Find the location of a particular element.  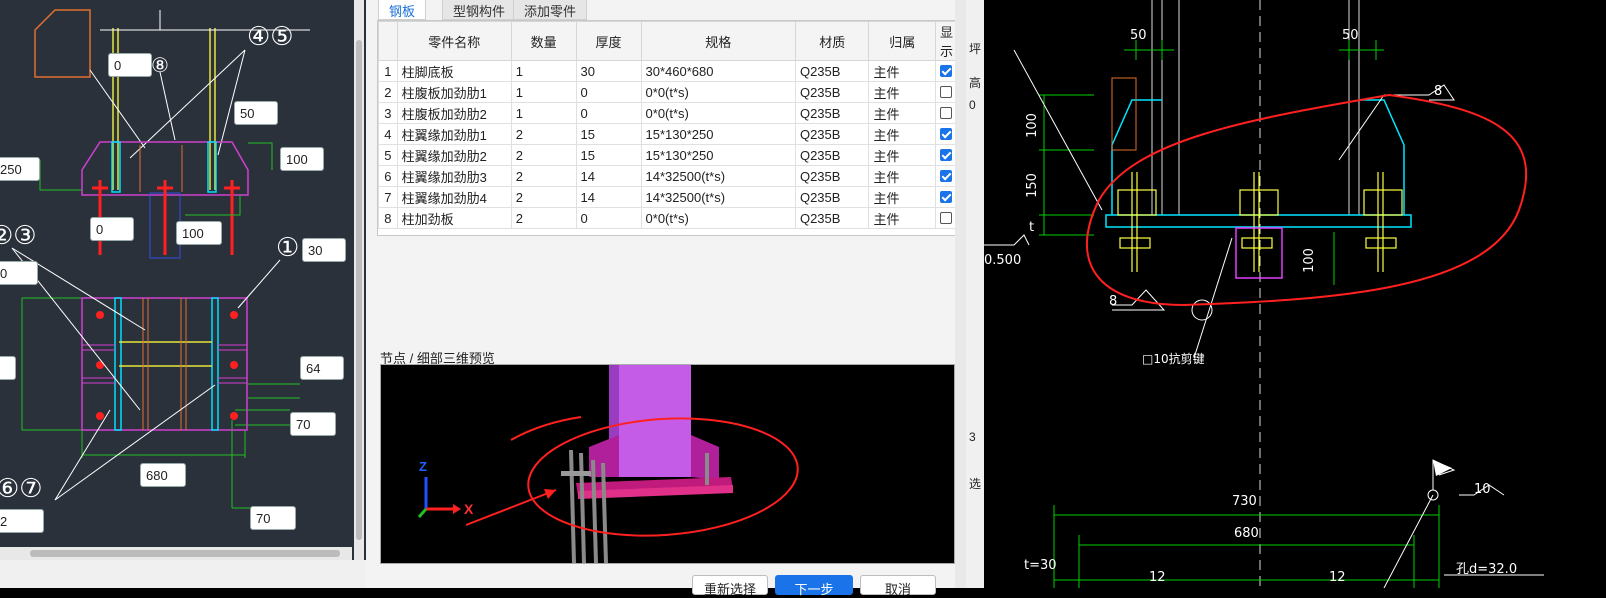

part-name-cell: 柱翼缘加劲肋2 is located at coordinates (454, 155).